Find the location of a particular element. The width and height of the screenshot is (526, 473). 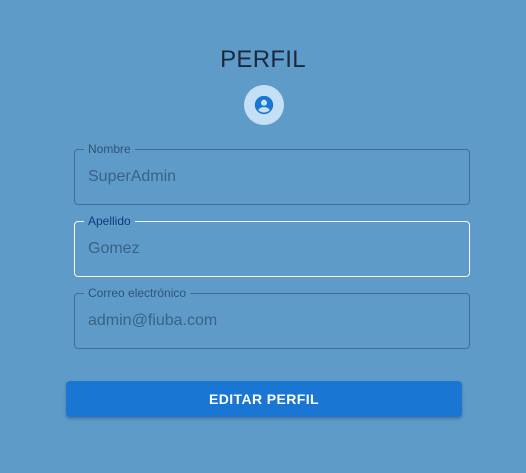

account-circle-icon is located at coordinates (264, 105).